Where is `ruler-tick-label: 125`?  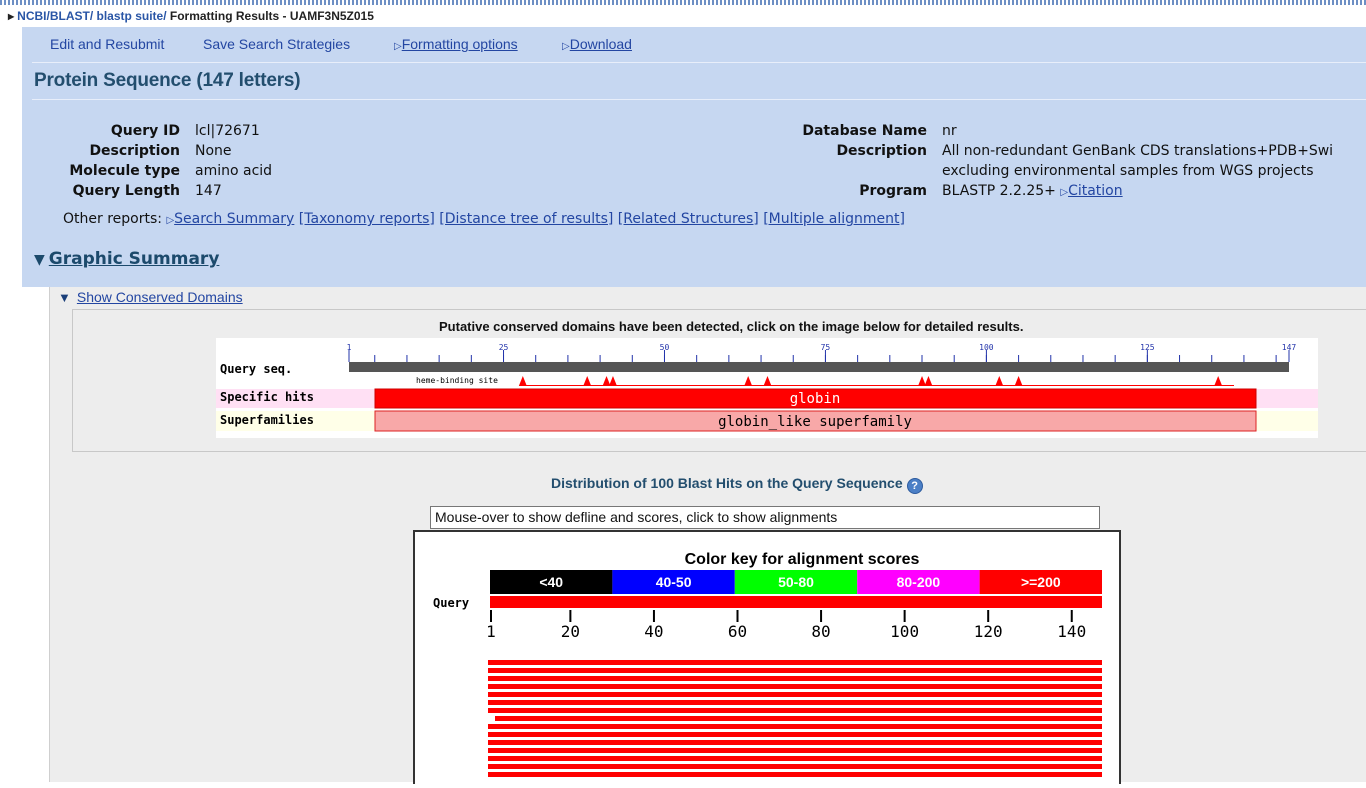 ruler-tick-label: 125 is located at coordinates (1147, 347).